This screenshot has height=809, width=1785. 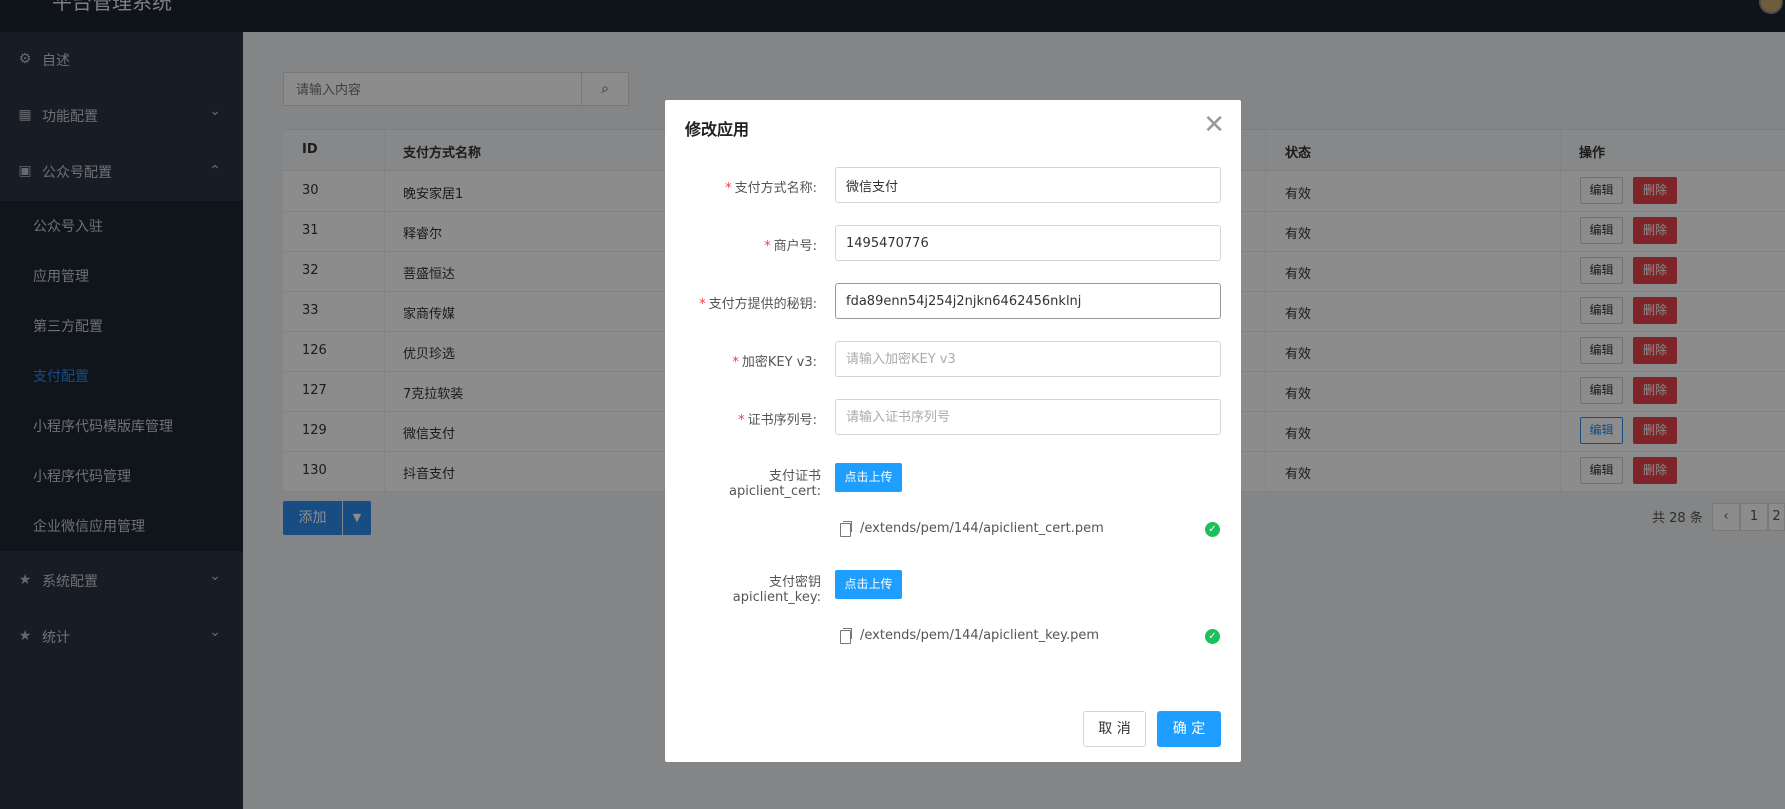 I want to click on cert-serial-input, so click(x=1028, y=417).